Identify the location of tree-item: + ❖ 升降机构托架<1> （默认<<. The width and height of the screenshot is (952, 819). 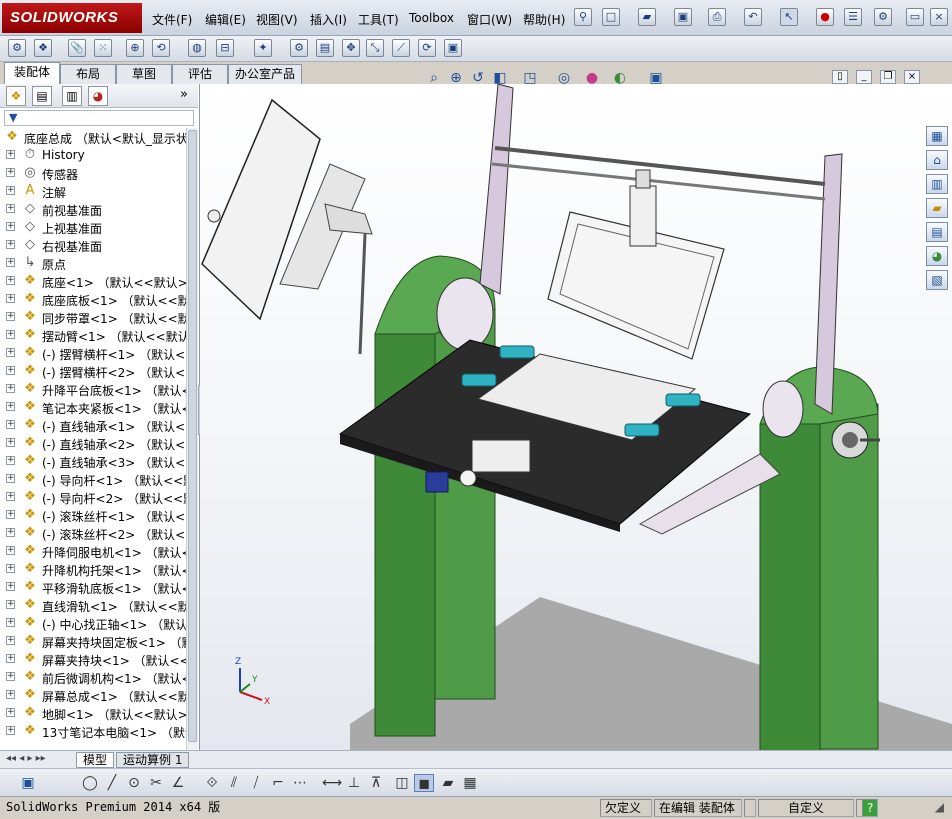
(93, 569).